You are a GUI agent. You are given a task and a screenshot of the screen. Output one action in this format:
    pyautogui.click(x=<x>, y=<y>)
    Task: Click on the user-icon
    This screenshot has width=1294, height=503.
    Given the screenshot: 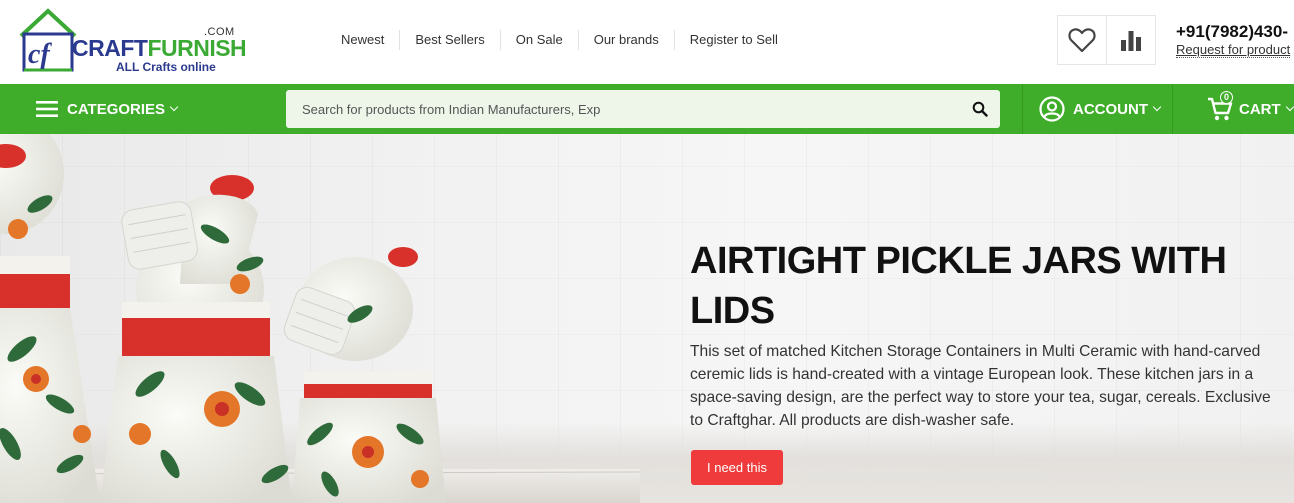 What is the action you would take?
    pyautogui.click(x=1052, y=109)
    